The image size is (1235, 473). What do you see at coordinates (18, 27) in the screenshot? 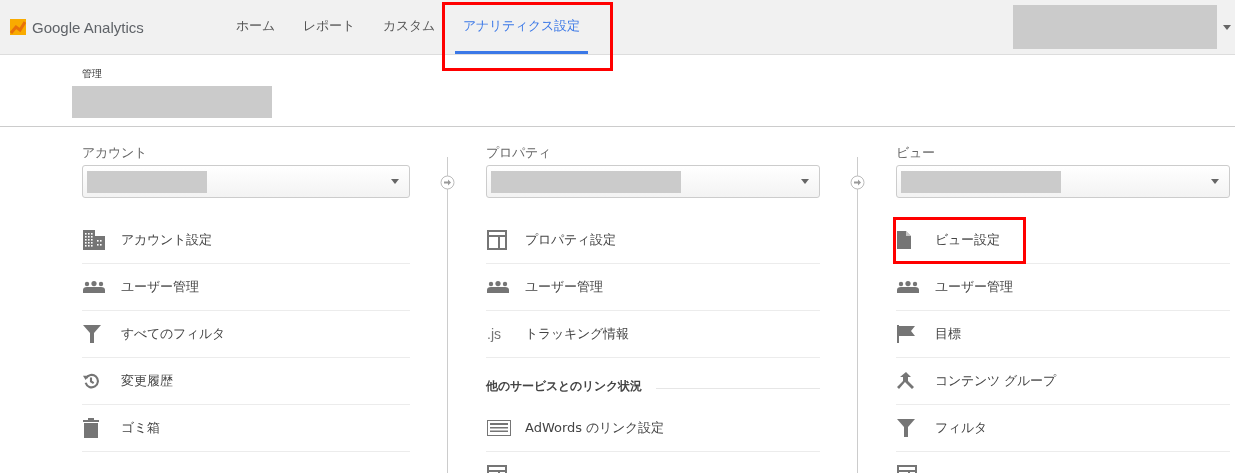
I see `logo-icon` at bounding box center [18, 27].